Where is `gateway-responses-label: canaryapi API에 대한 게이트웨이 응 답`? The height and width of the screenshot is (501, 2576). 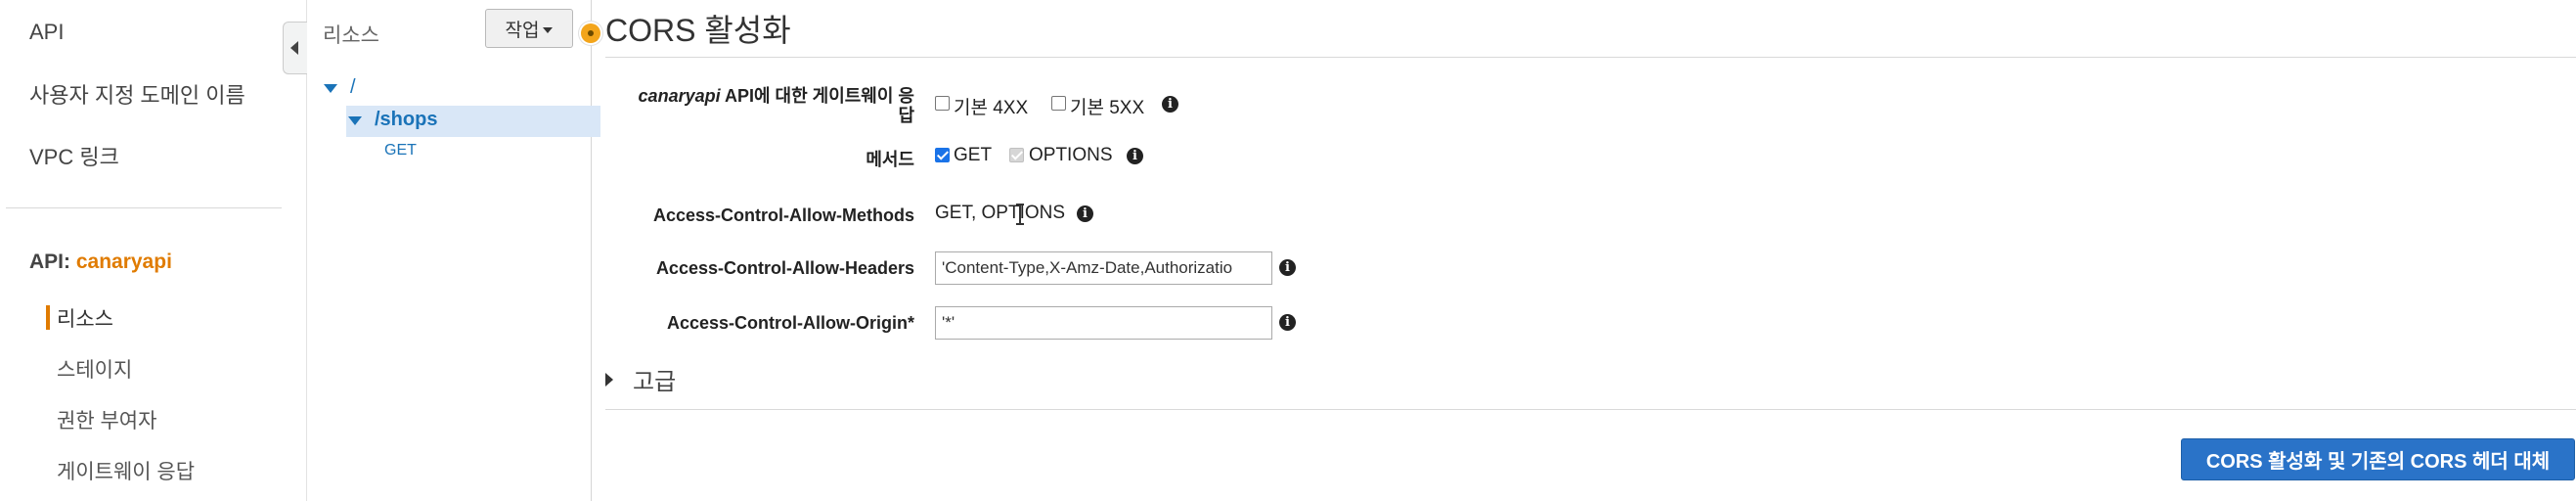
gateway-responses-label: canaryapi API에 대한 게이트웨이 응 답 is located at coordinates (753, 105).